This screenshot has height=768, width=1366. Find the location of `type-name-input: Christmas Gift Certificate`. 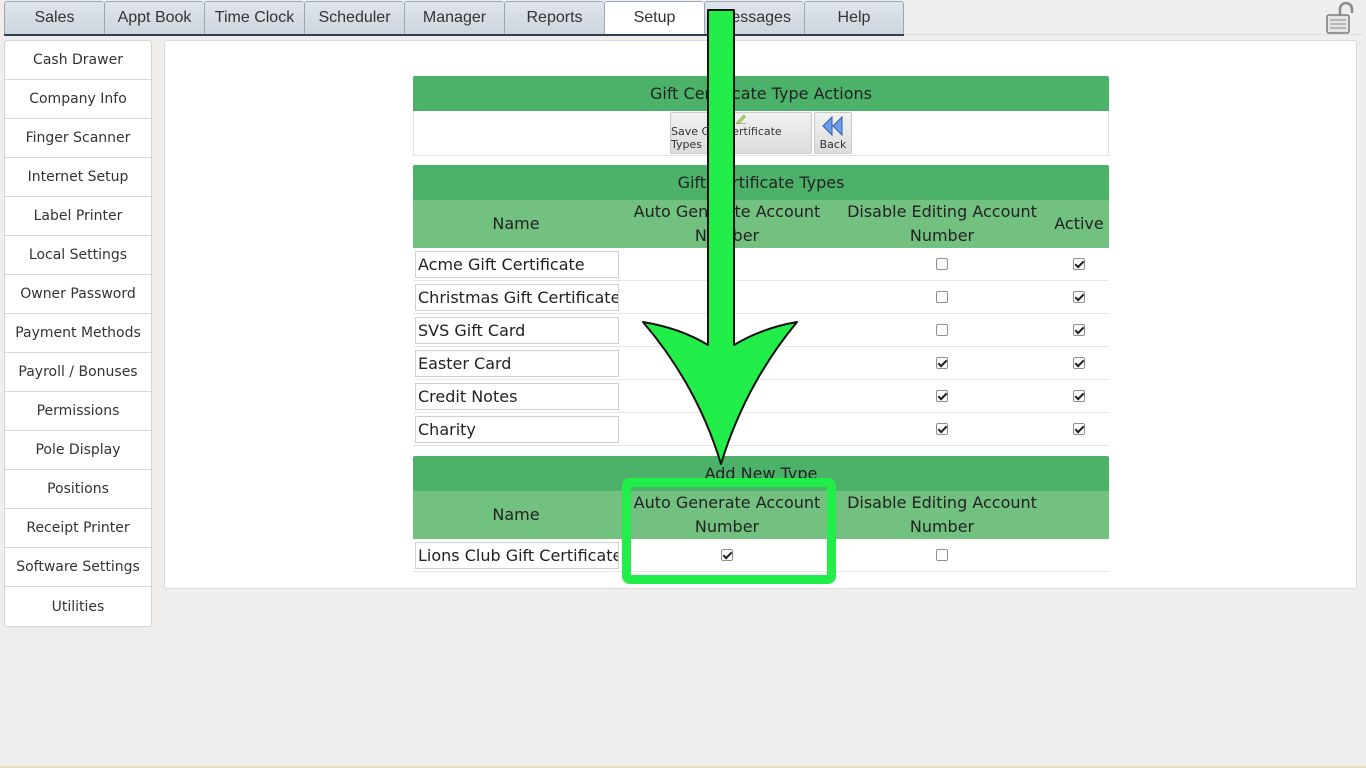

type-name-input: Christmas Gift Certificate is located at coordinates (517, 297).